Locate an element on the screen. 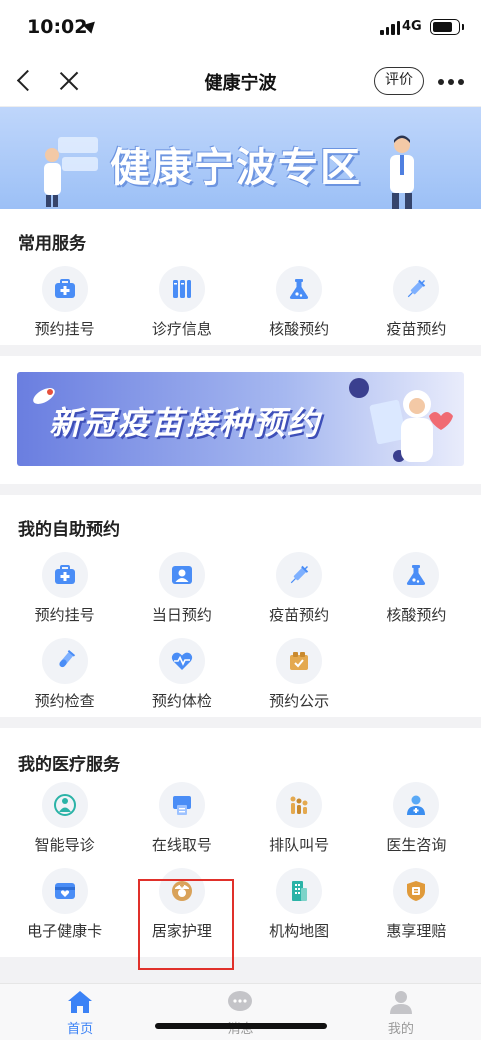  covid-vaccine-banner: 新冠疫苗接种预约 is located at coordinates (240, 419).